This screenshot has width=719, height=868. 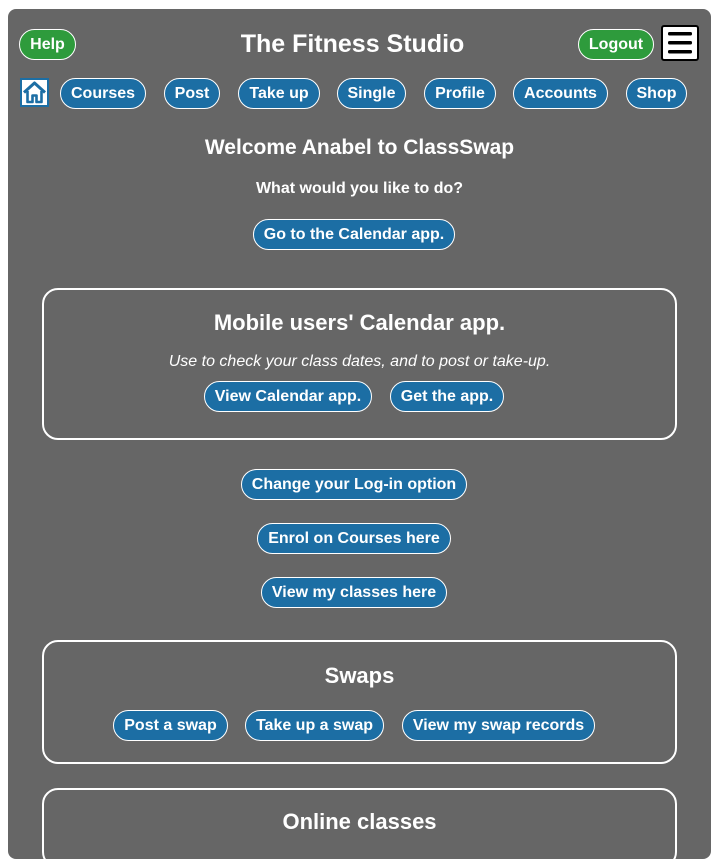 I want to click on welcome-heading: Welcome Anabel to ClassSwap, so click(x=359, y=147).